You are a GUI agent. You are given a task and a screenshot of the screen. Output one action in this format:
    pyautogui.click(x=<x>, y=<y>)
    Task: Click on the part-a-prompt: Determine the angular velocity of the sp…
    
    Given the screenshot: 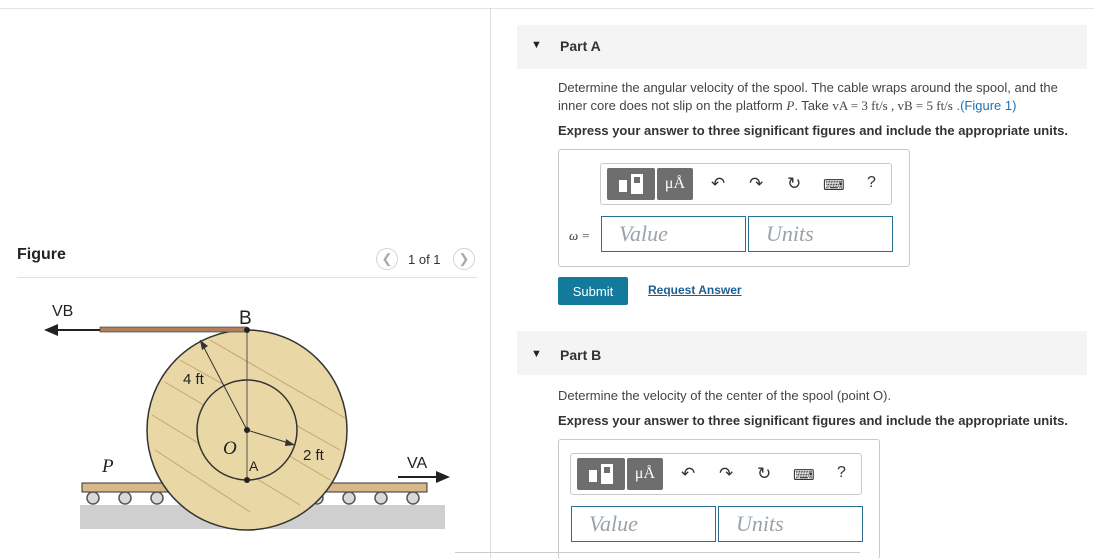 What is the action you would take?
    pyautogui.click(x=818, y=97)
    